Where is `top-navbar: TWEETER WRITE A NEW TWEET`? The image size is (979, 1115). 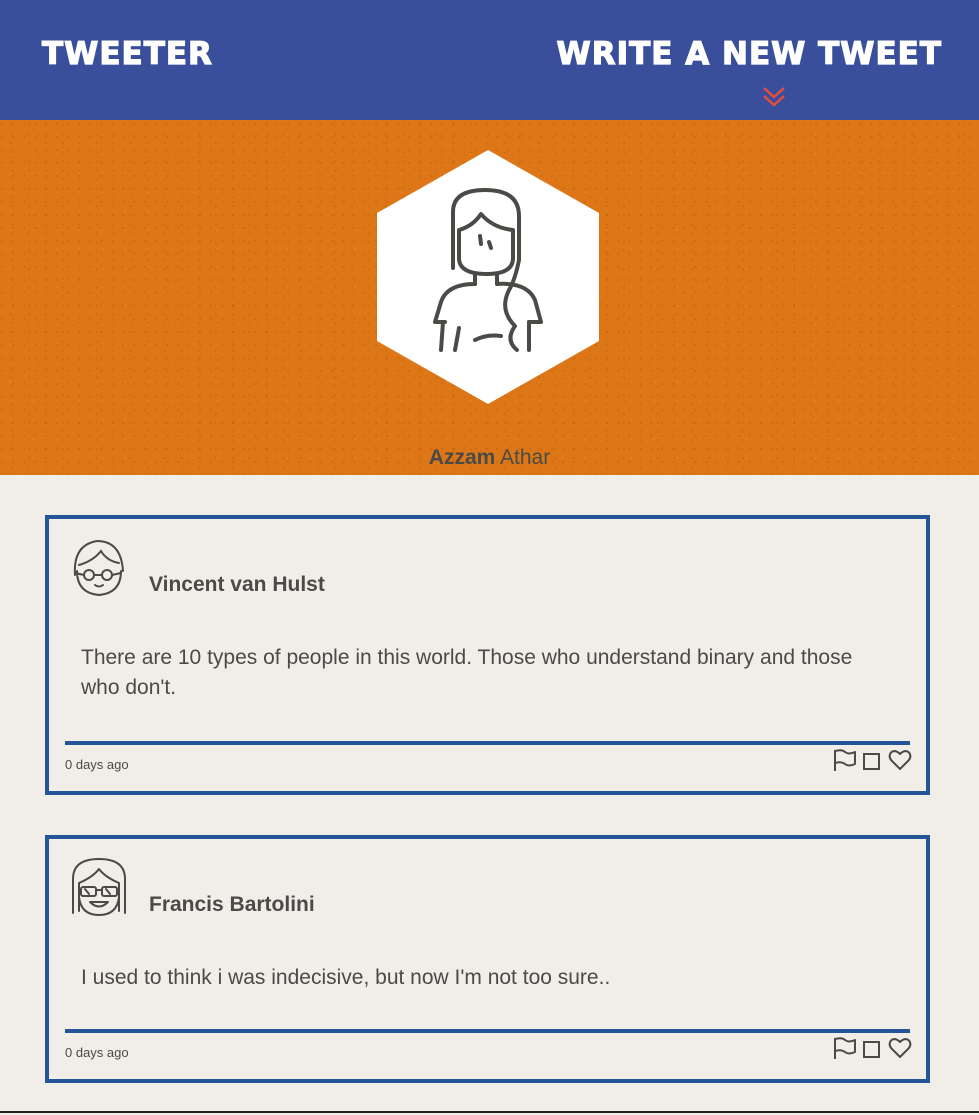
top-navbar: TWEETER WRITE A NEW TWEET is located at coordinates (489, 60).